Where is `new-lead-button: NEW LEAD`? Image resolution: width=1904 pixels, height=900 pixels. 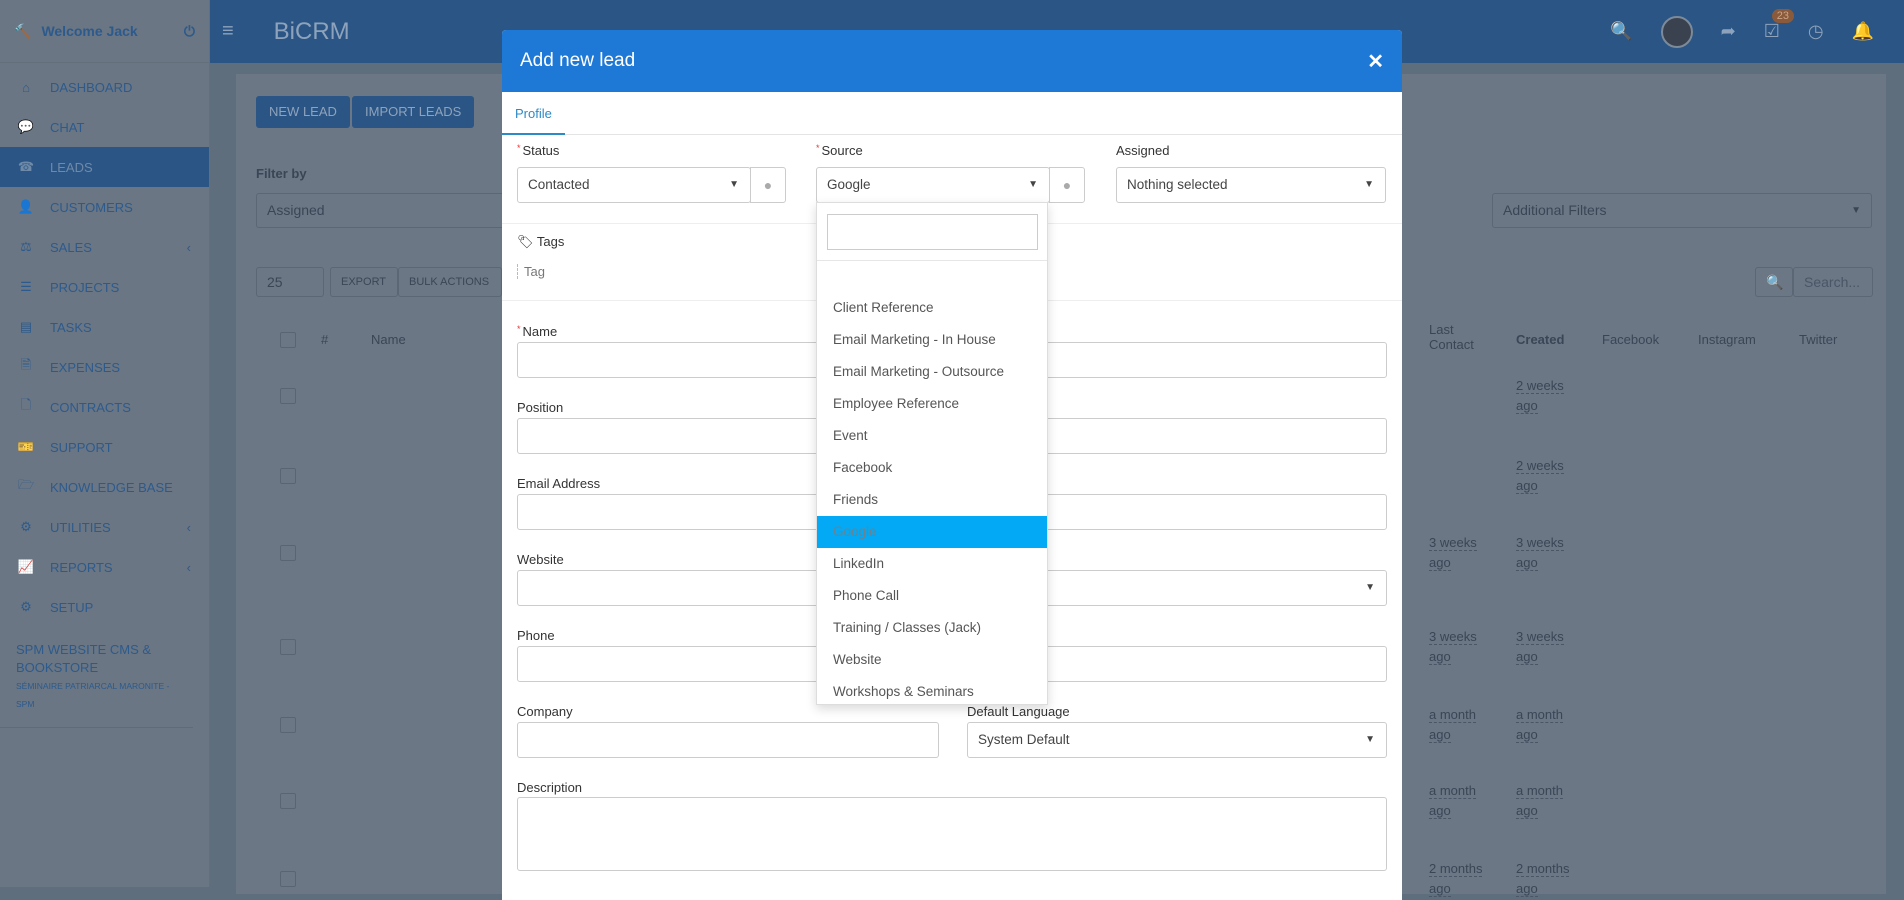 new-lead-button: NEW LEAD is located at coordinates (303, 112).